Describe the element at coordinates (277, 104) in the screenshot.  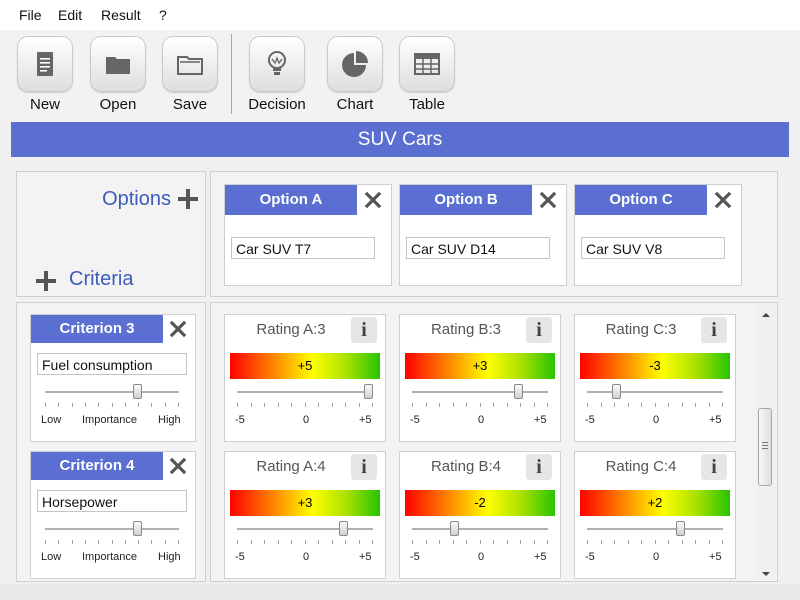
I see `decision-label: Decision` at that location.